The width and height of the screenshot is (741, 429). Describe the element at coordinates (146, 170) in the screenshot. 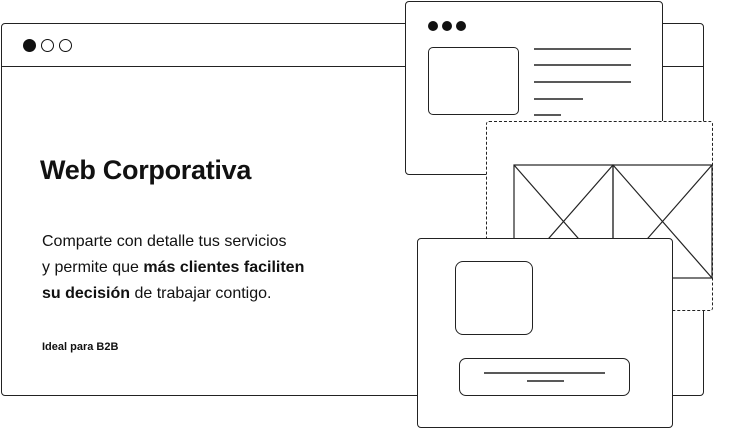

I see `page-title: Web Corporativa` at that location.